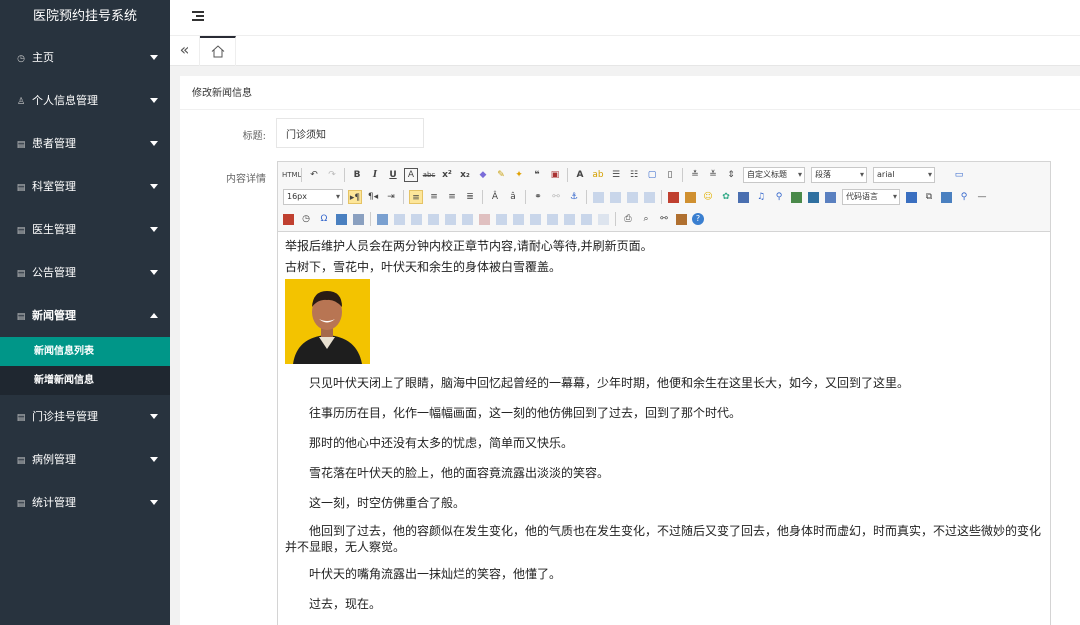 Image resolution: width=1080 pixels, height=625 pixels. Describe the element at coordinates (946, 197) in the screenshot. I see `background-icon` at that location.